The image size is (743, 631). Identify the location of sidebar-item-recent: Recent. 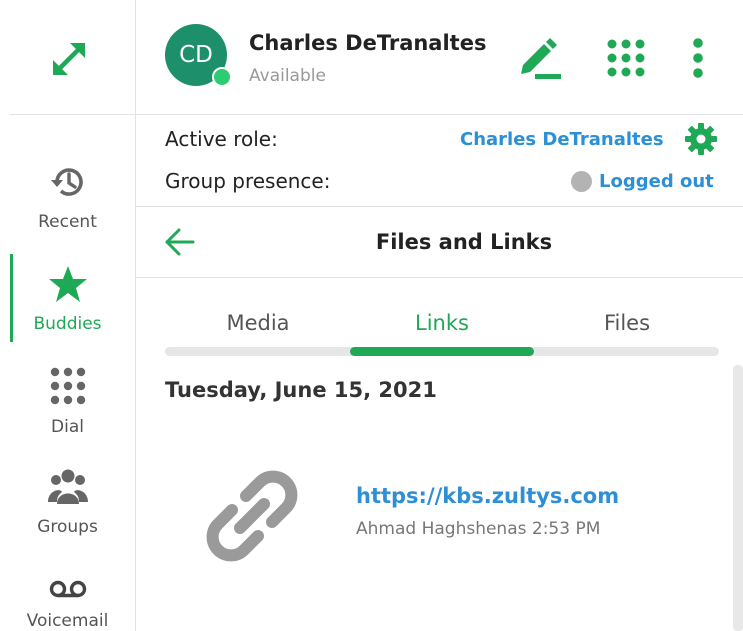
(67, 197).